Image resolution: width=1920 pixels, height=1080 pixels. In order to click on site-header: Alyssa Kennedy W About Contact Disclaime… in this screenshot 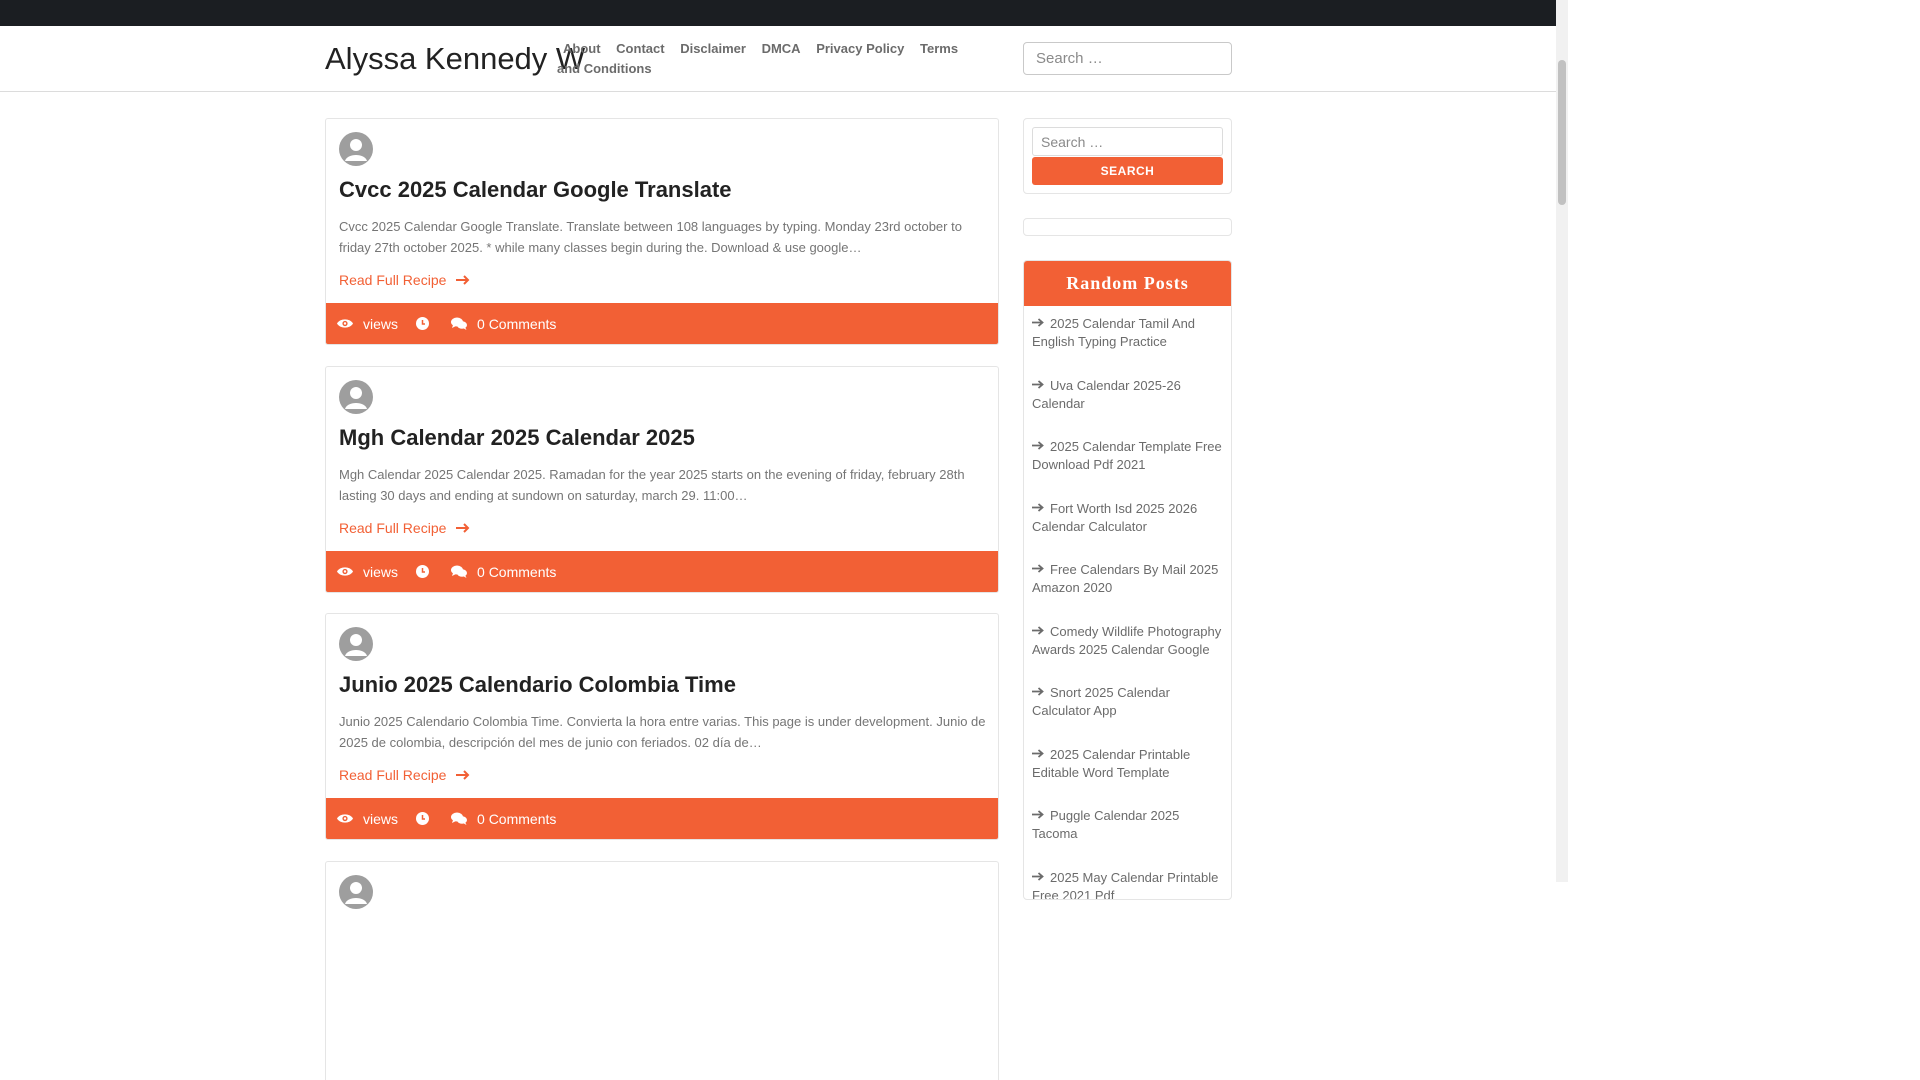, I will do `click(778, 59)`.